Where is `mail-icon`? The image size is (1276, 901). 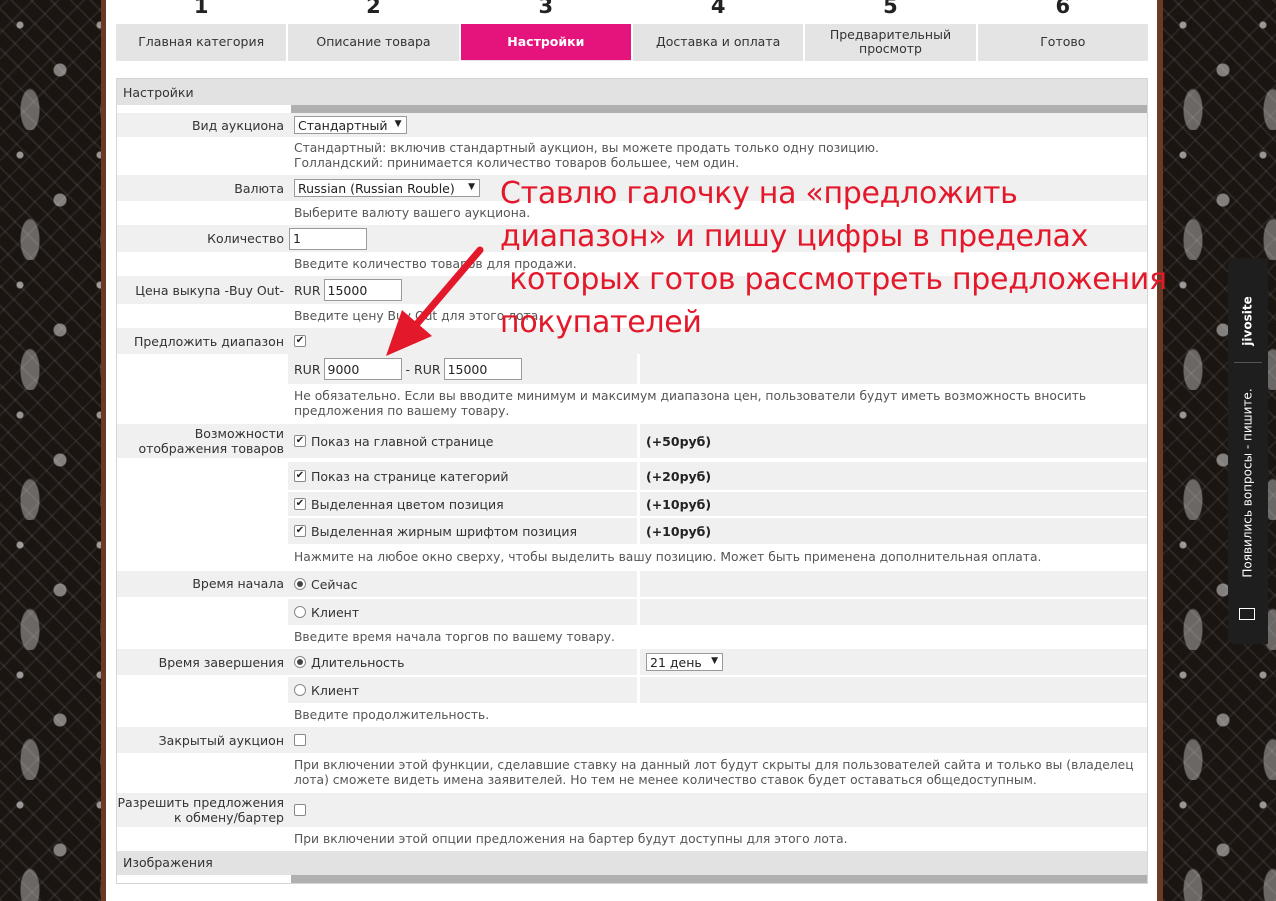
mail-icon is located at coordinates (1247, 614).